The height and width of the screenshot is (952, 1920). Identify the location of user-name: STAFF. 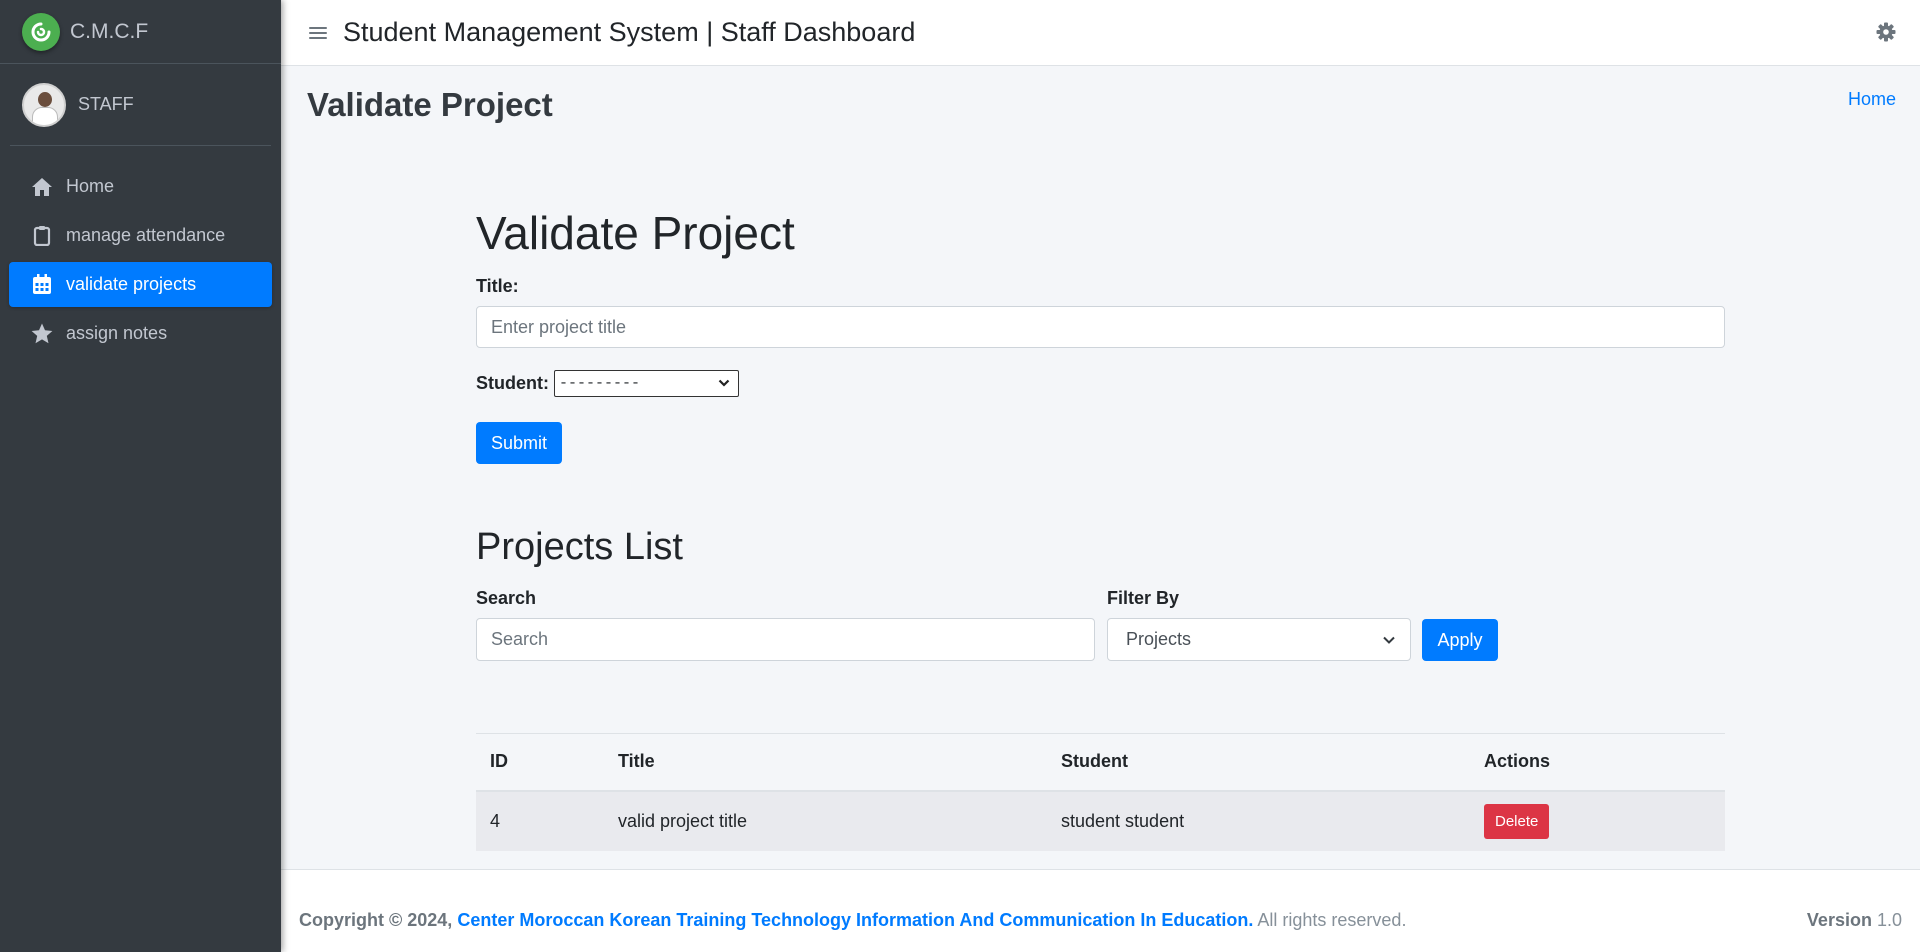
(106, 104).